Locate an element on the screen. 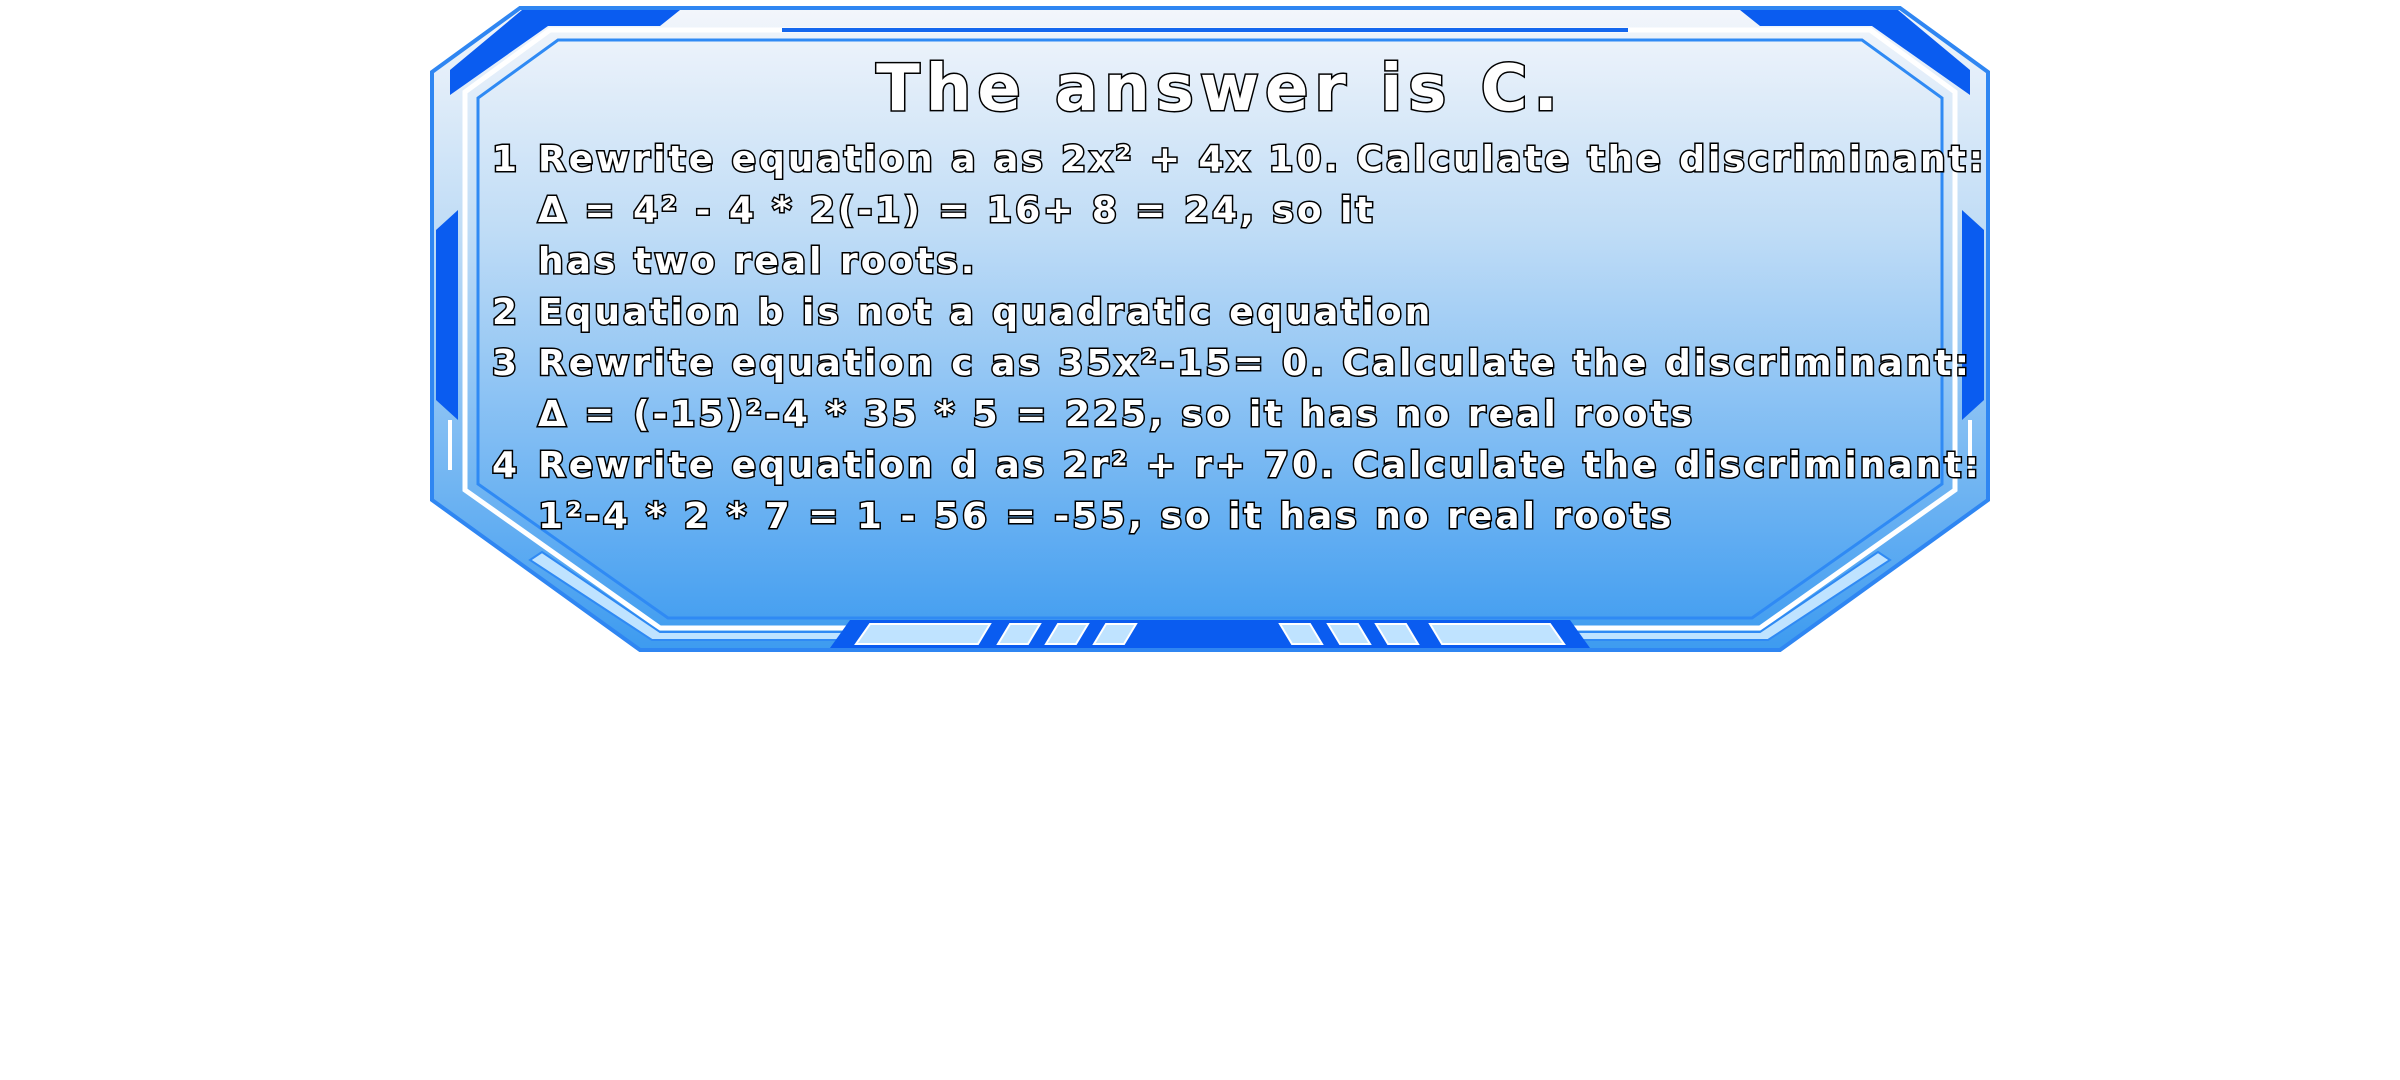 The height and width of the screenshot is (1080, 2400). step-number: 2 is located at coordinates (506, 313).